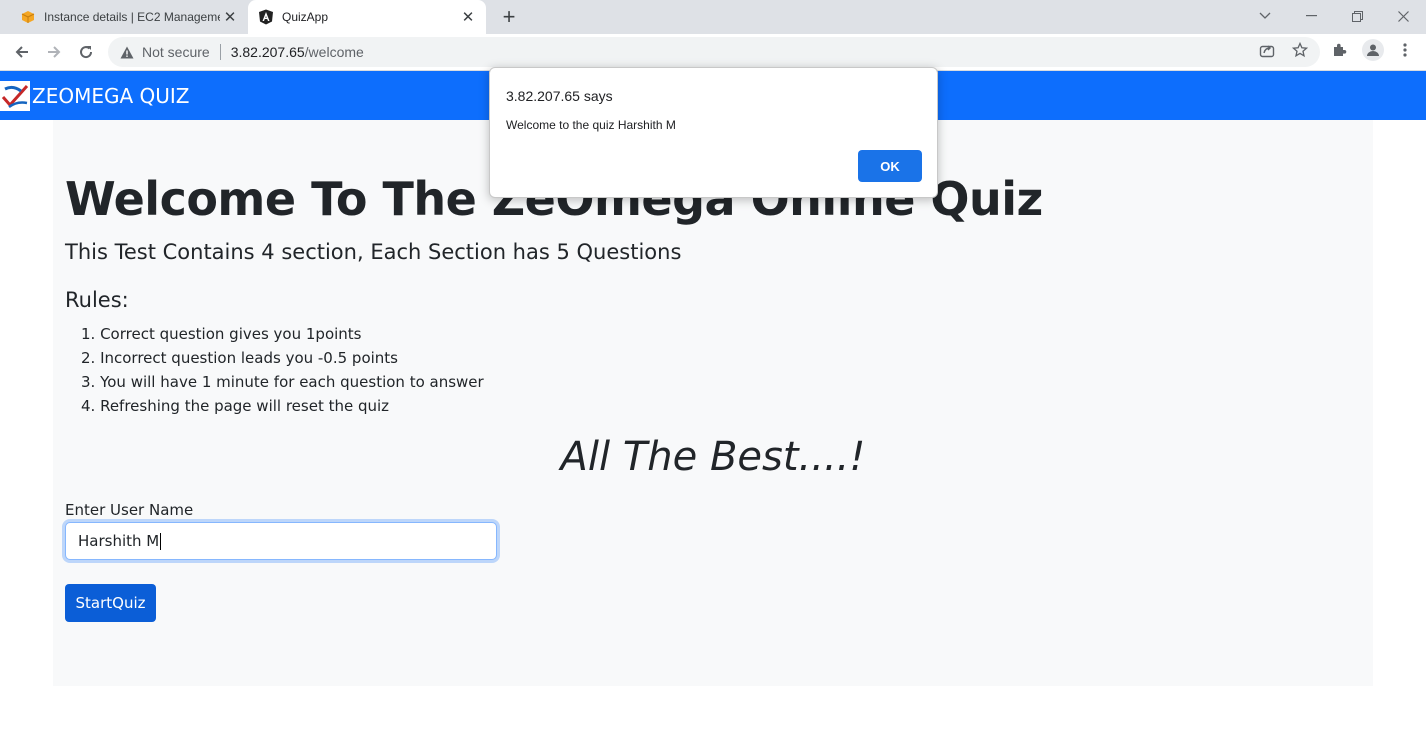 The image size is (1426, 736). I want to click on tab-ec2: Instance details | EC2 Manageme ✕, so click(128, 17).